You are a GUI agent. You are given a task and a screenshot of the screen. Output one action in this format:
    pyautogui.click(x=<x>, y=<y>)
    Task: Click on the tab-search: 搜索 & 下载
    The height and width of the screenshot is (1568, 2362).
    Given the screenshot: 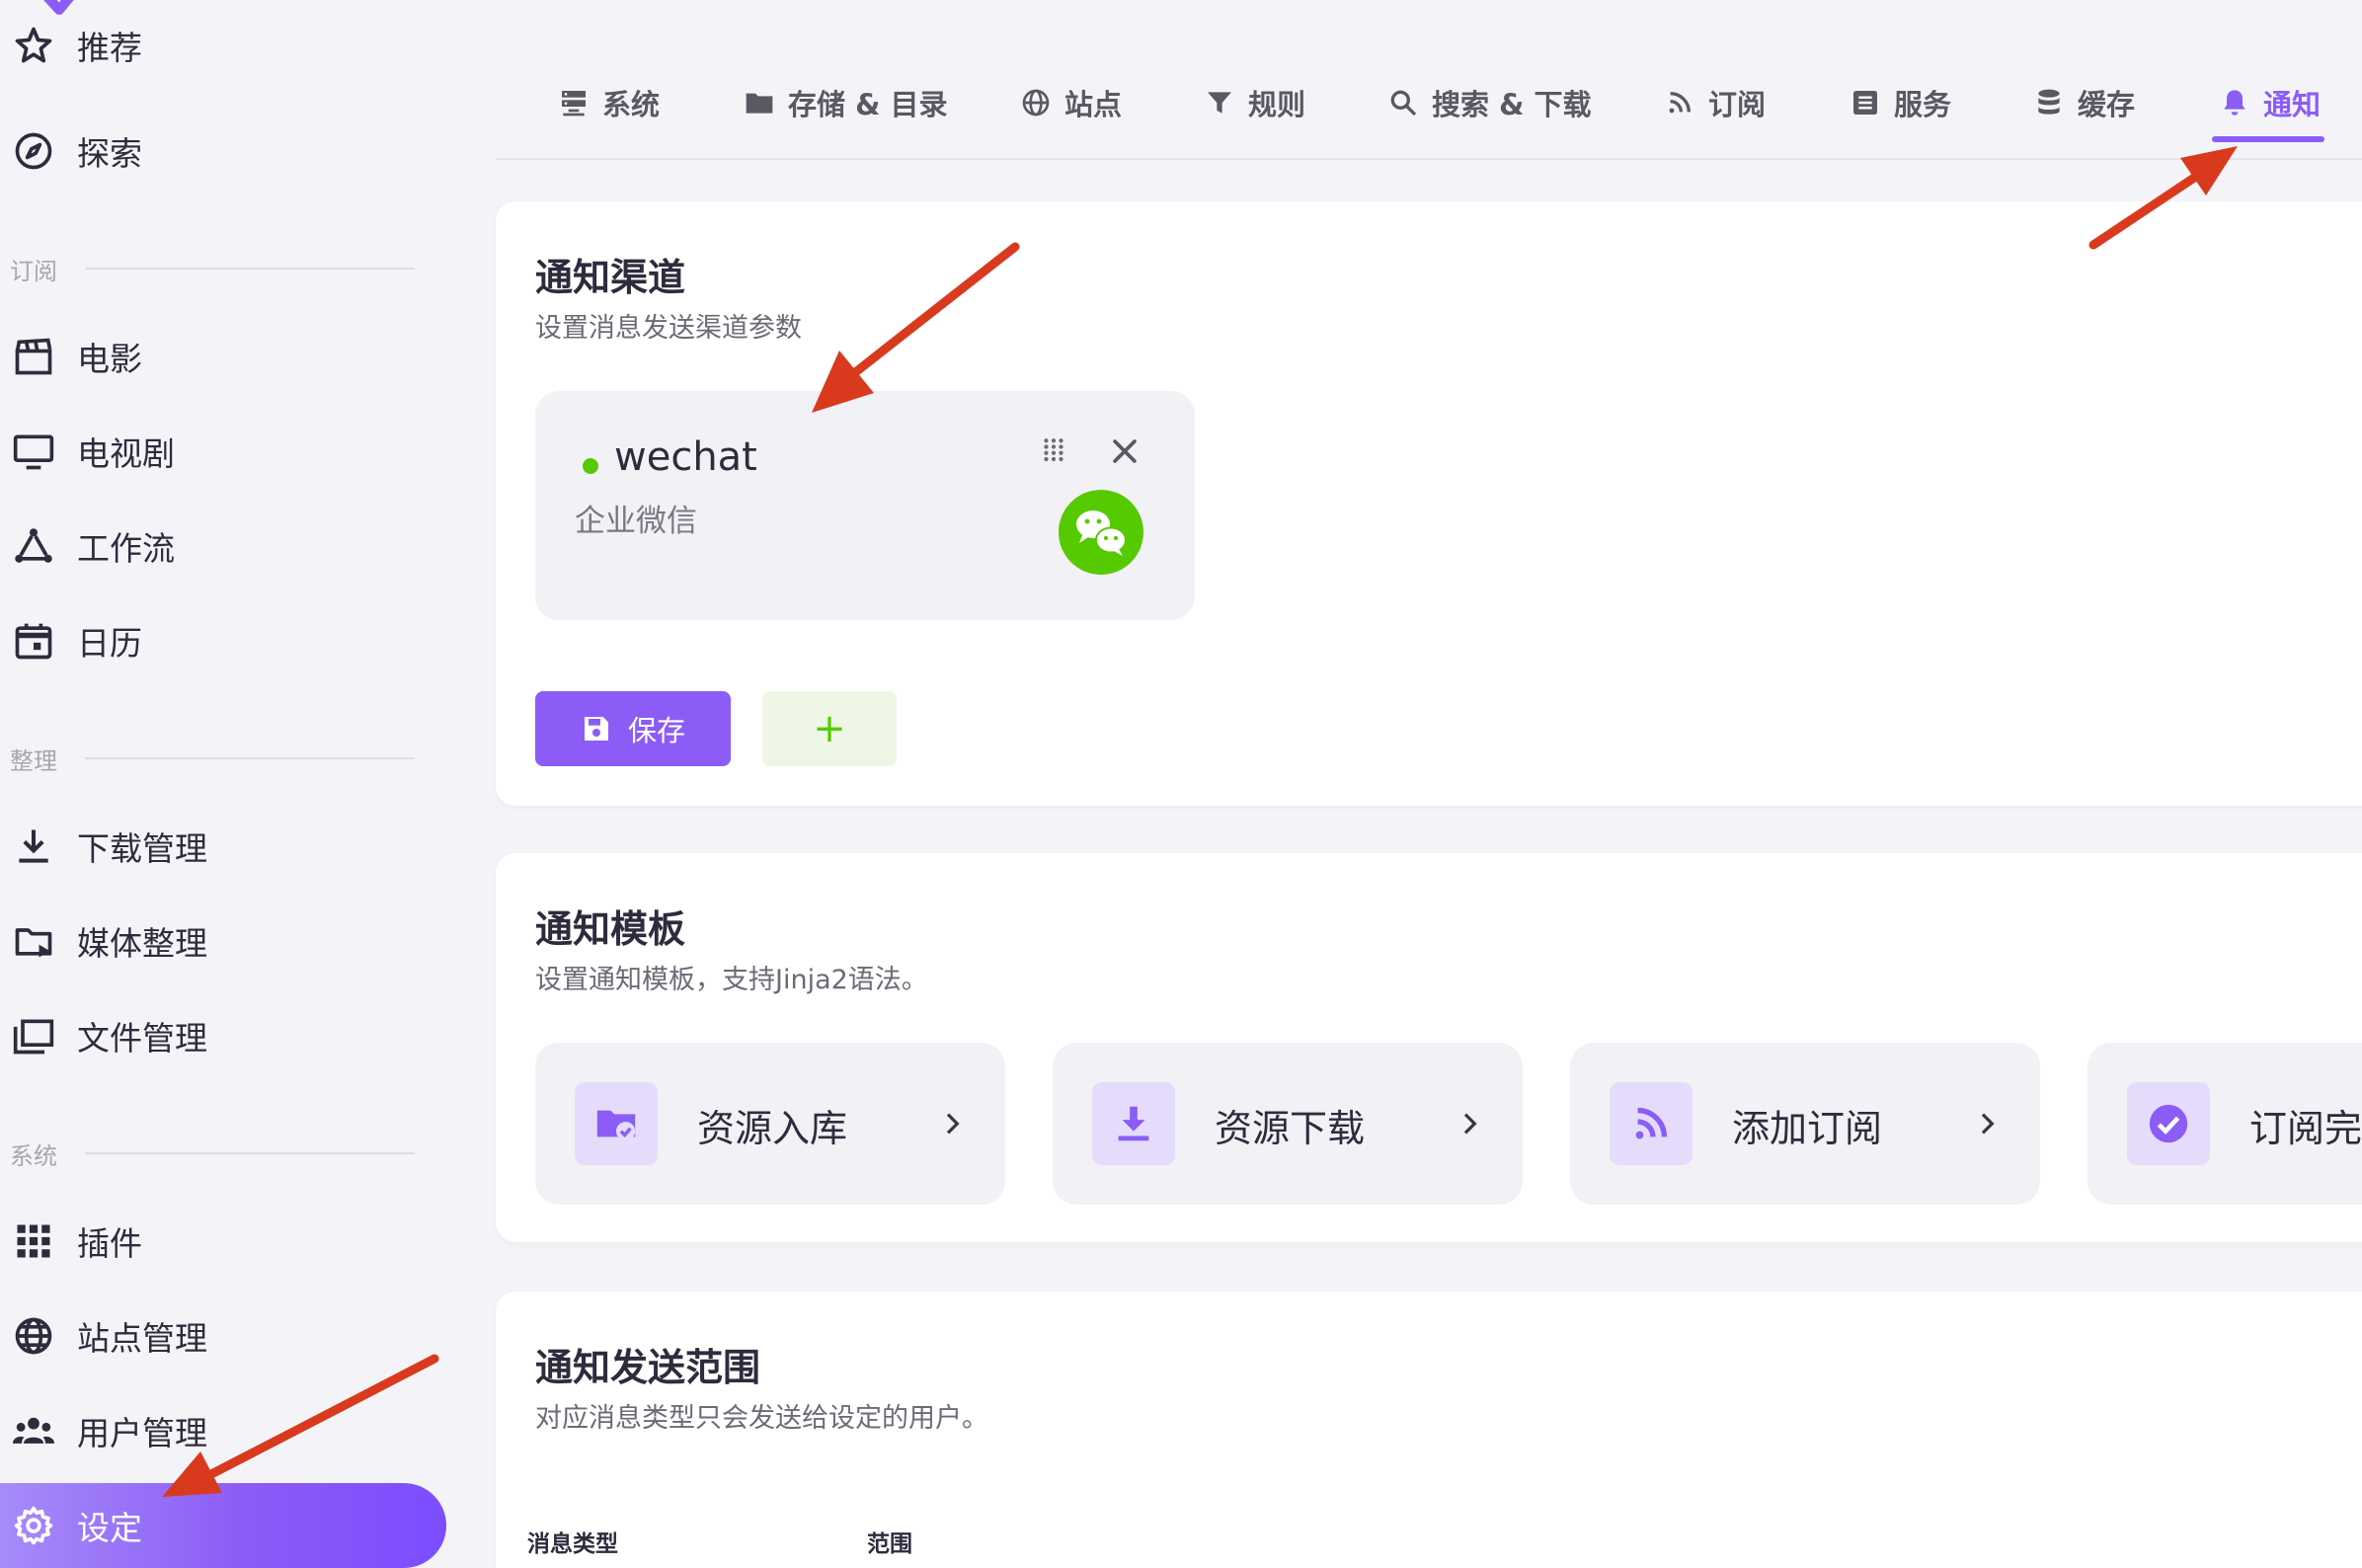 What is the action you would take?
    pyautogui.click(x=1488, y=102)
    